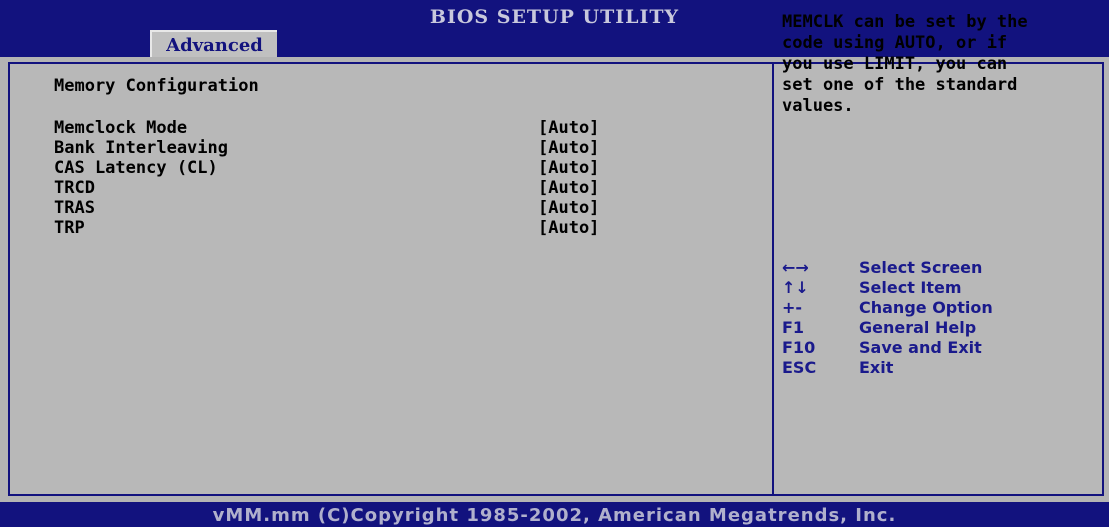  Describe the element at coordinates (121, 128) in the screenshot. I see `setting-label: Memclock Mode` at that location.